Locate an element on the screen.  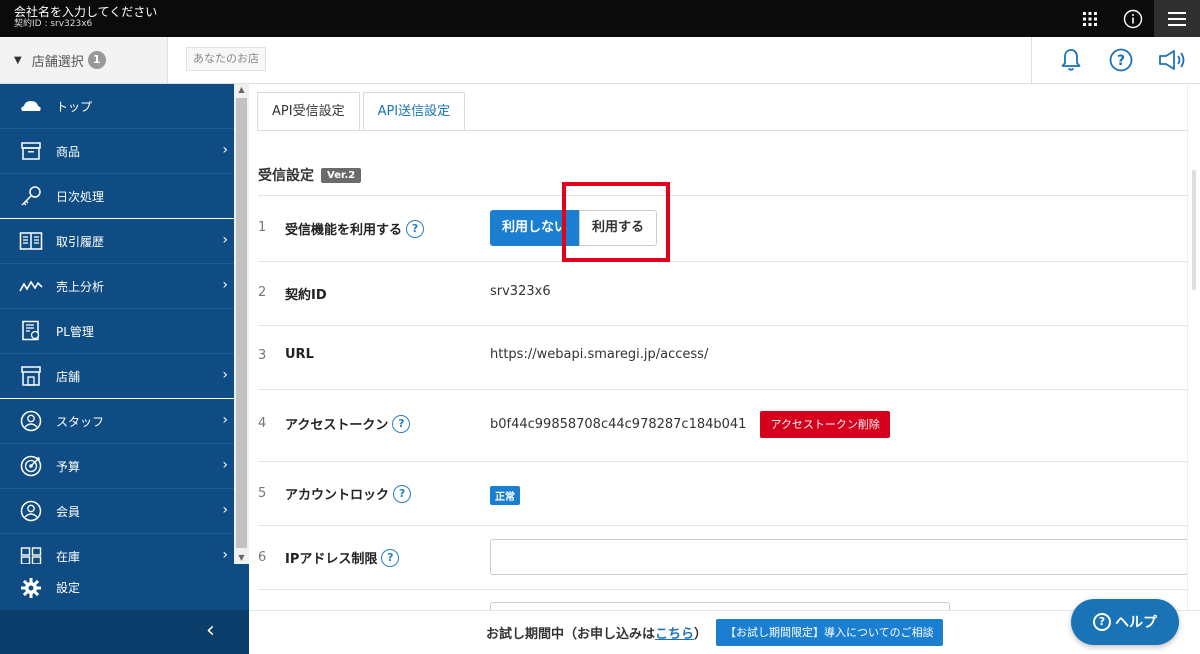
megaphone-icon is located at coordinates (1173, 60).